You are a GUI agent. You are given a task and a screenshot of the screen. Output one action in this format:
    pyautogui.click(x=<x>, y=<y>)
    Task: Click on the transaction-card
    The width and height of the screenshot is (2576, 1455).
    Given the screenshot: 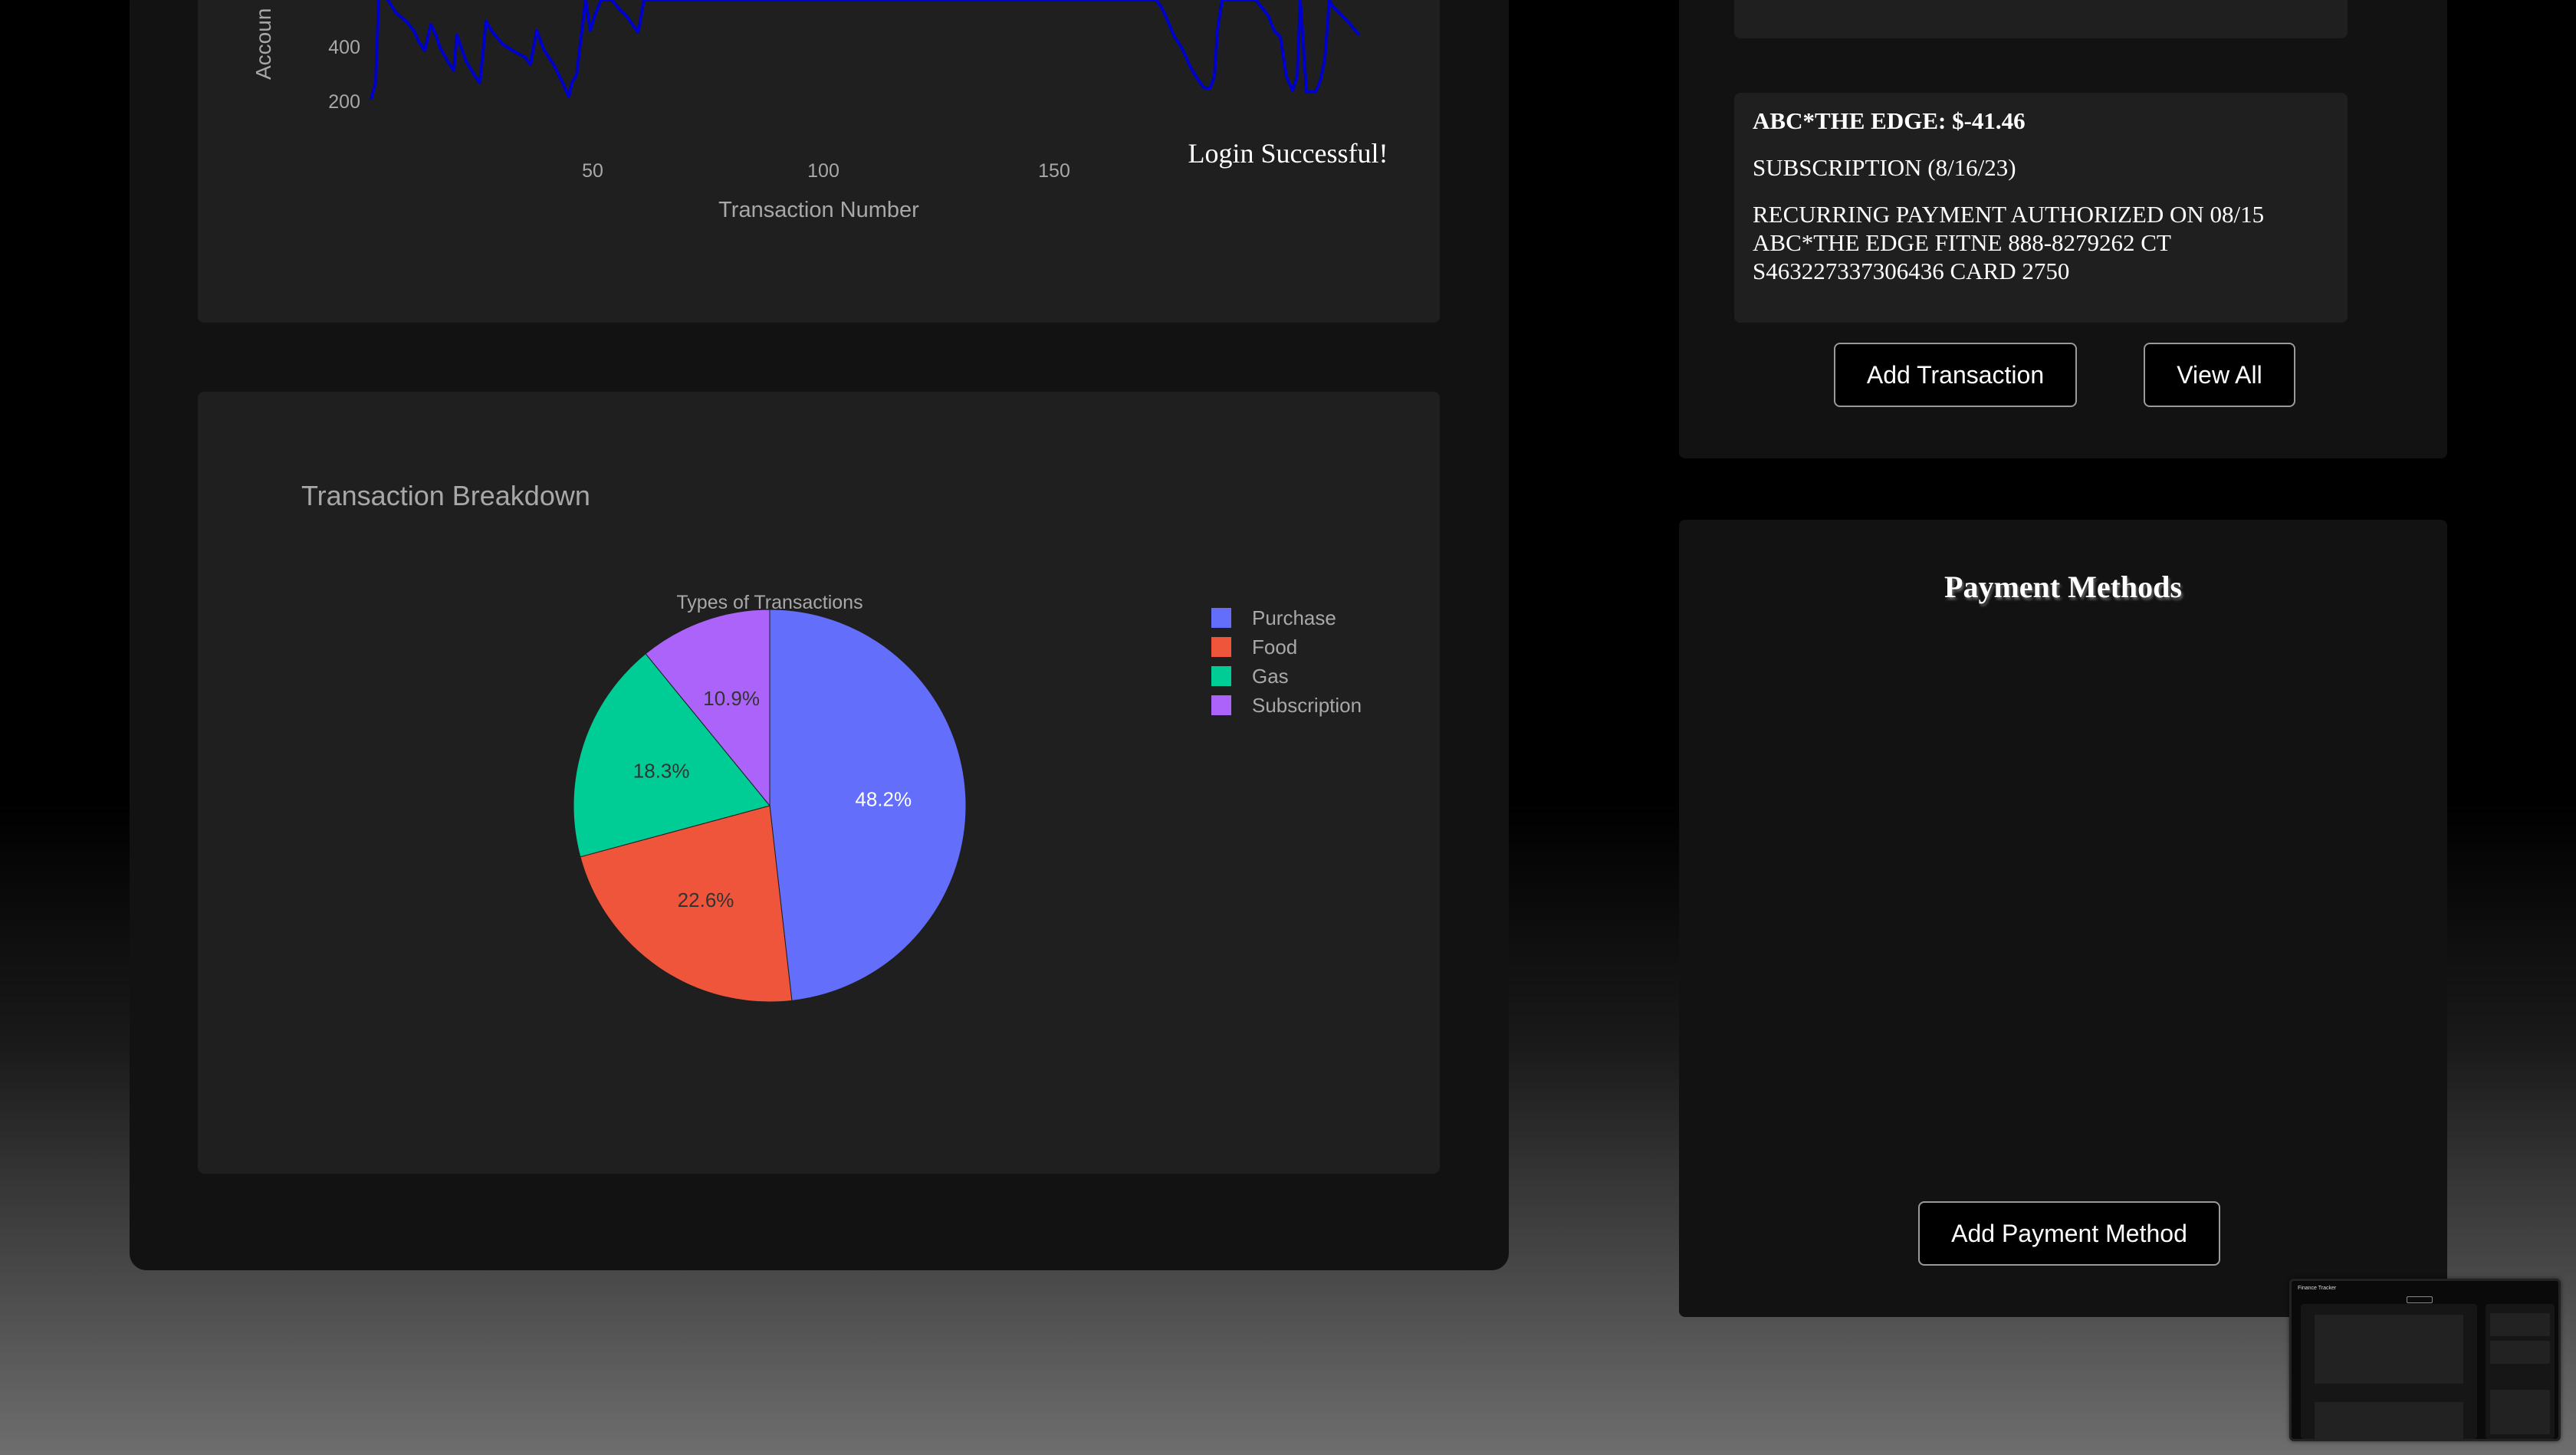 What is the action you would take?
    pyautogui.click(x=2041, y=19)
    